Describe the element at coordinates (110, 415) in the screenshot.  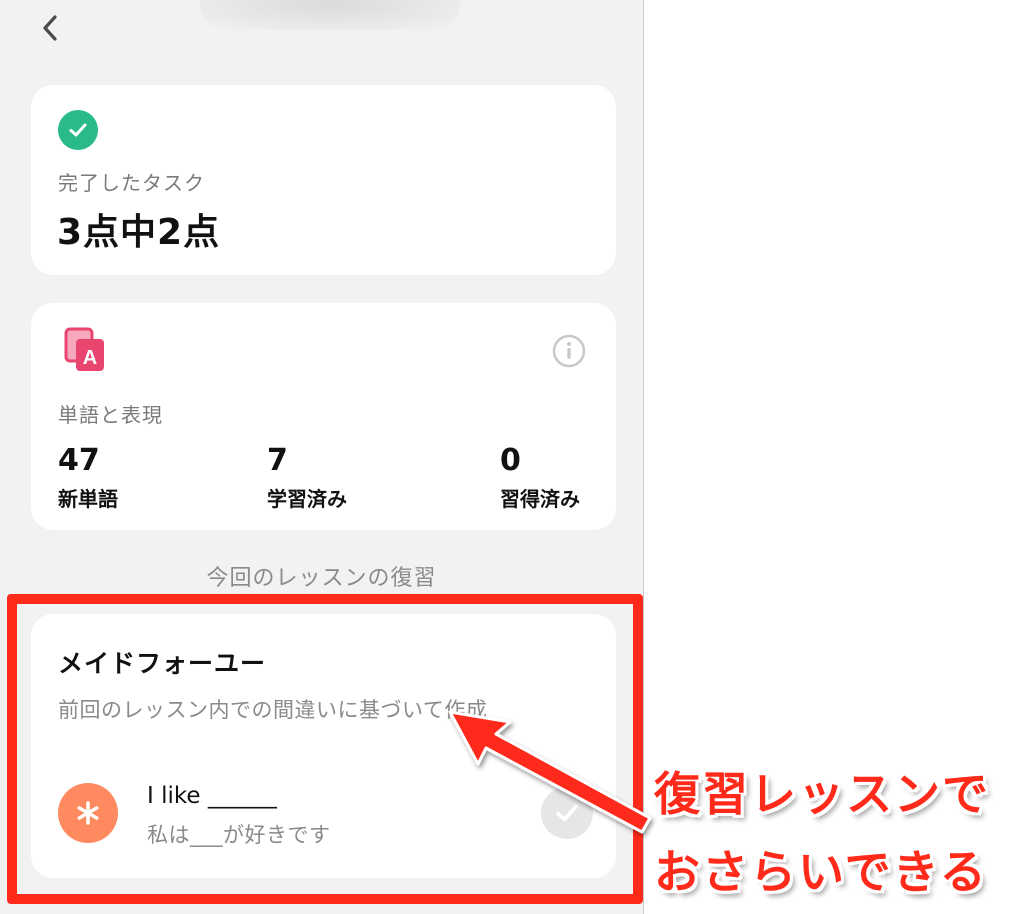
I see `vocabulary-label: 単語と表現` at that location.